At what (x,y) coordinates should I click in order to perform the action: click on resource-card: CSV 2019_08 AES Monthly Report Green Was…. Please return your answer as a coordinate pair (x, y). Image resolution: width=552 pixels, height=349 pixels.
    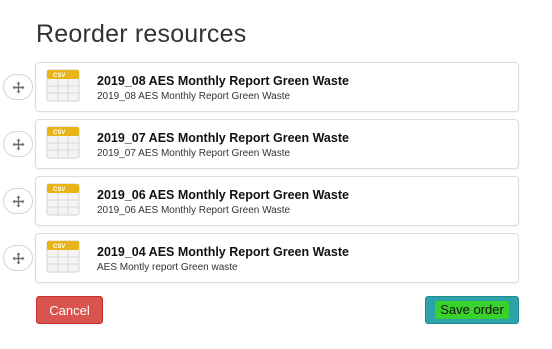
    Looking at the image, I should click on (277, 87).